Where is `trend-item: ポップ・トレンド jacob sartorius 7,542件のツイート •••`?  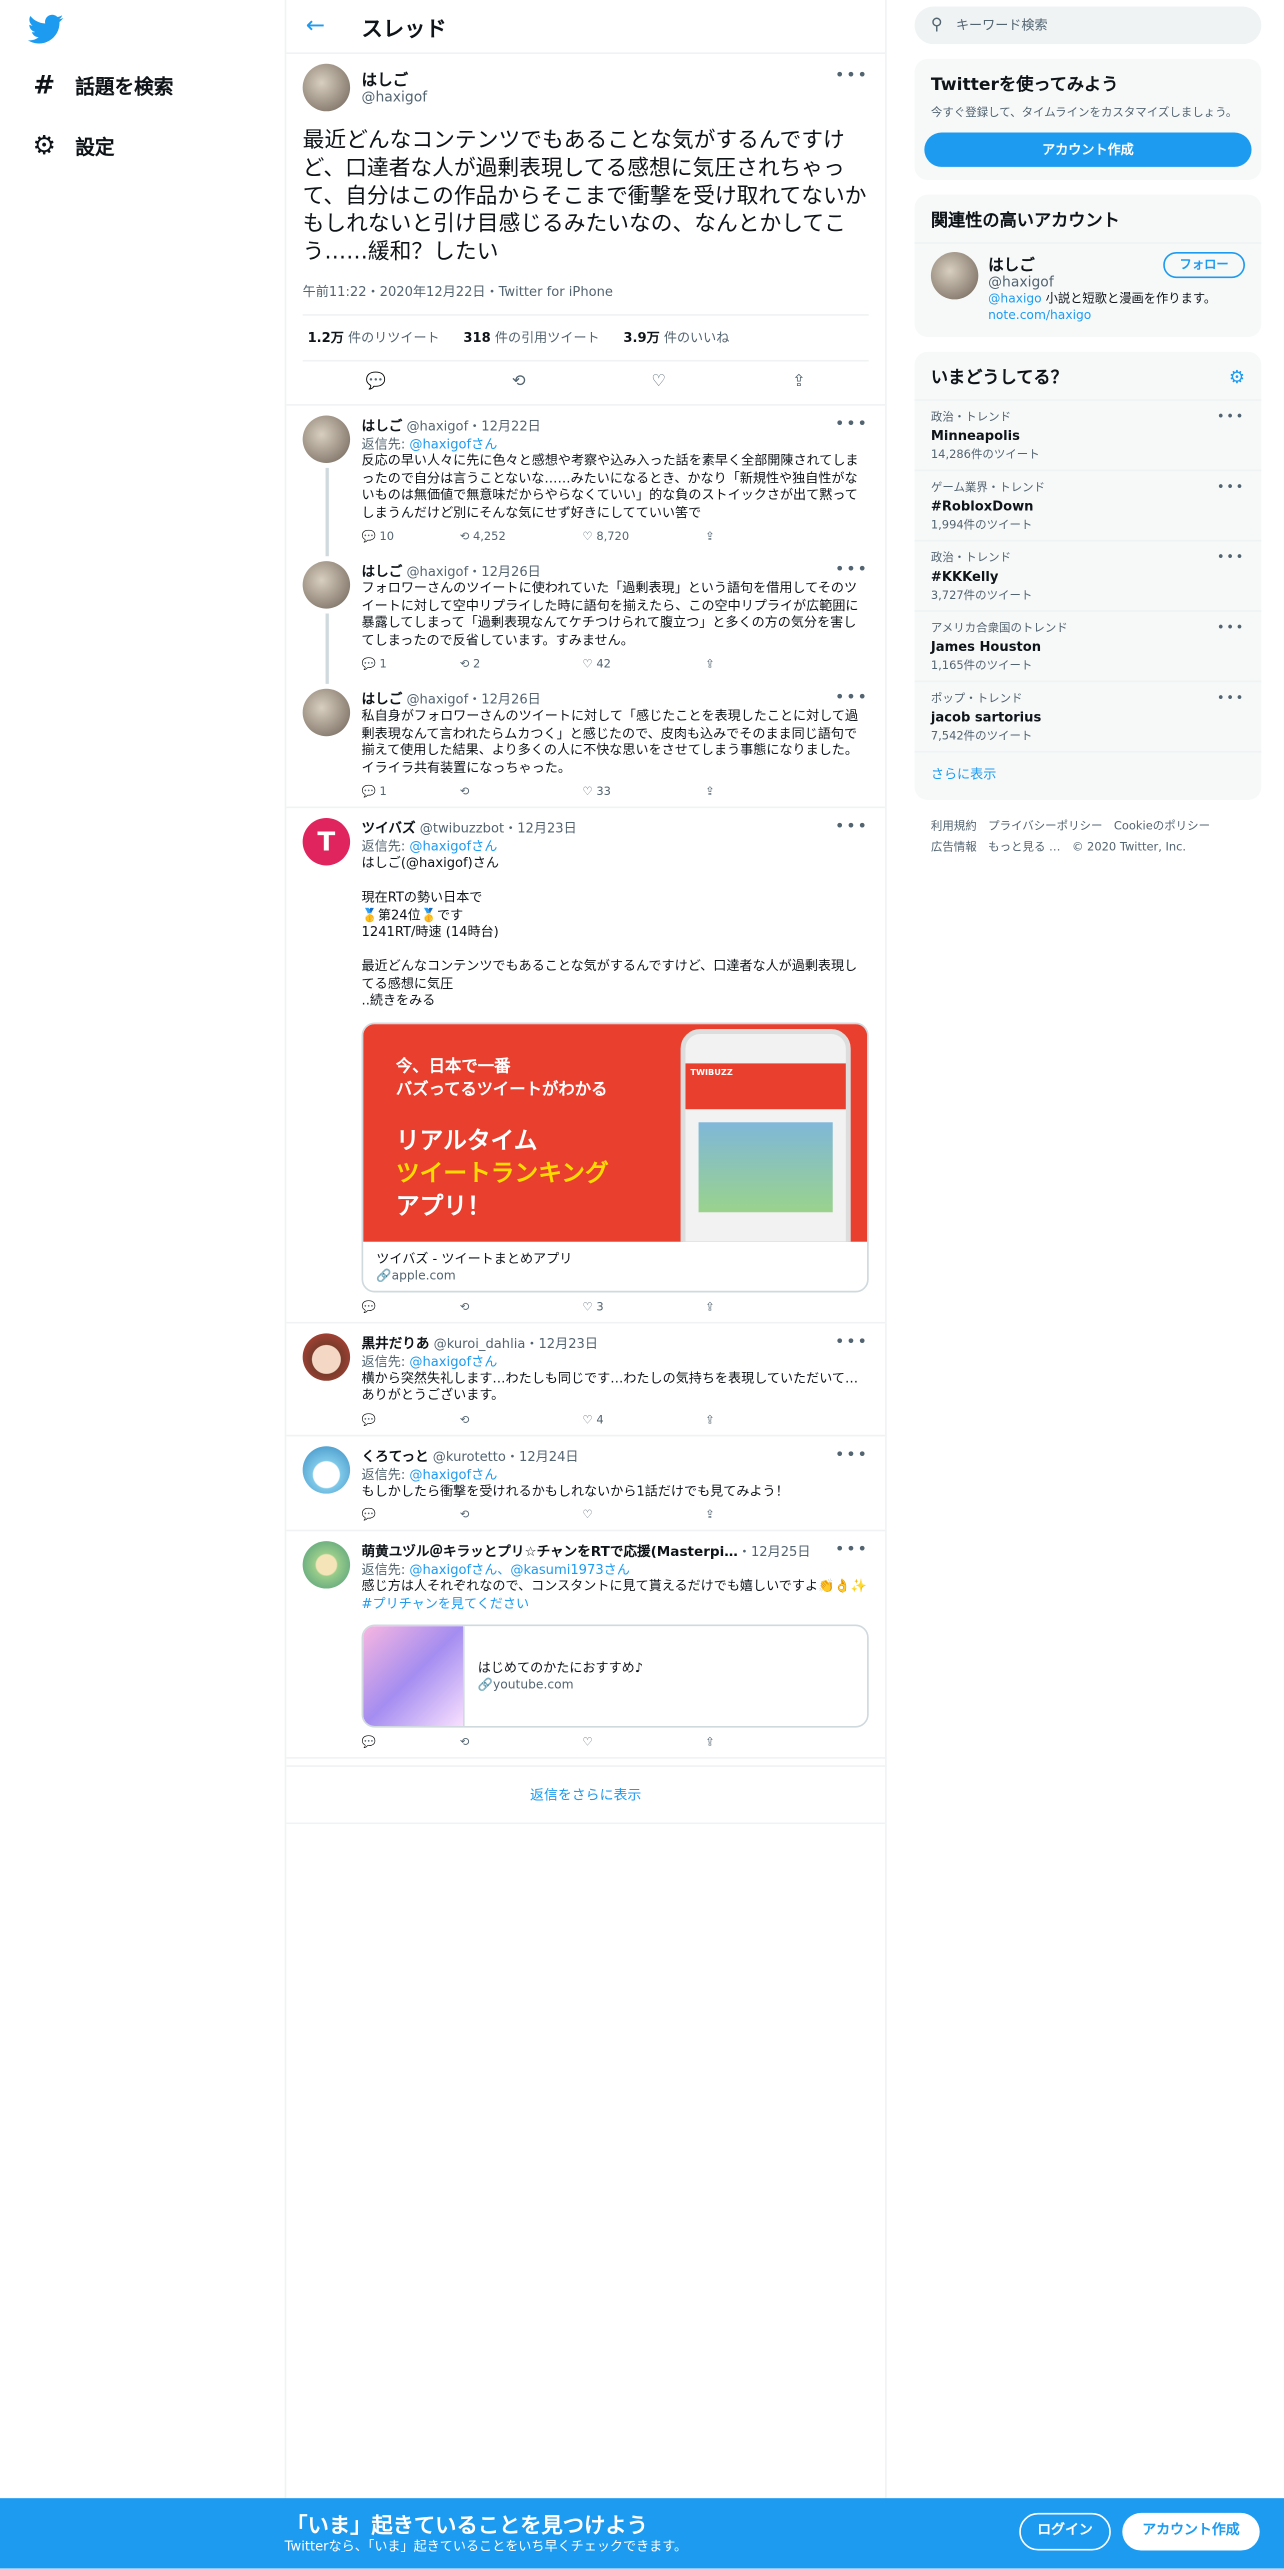
trend-item: ポップ・トレンド jacob sartorius 7,542件のツイート ••• is located at coordinates (1088, 714).